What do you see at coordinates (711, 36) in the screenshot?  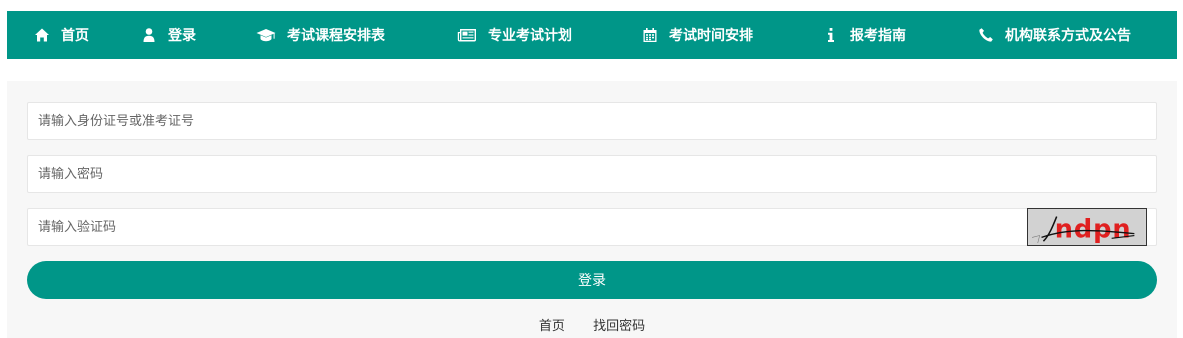 I see `nav-item-label: 考试时间安排` at bounding box center [711, 36].